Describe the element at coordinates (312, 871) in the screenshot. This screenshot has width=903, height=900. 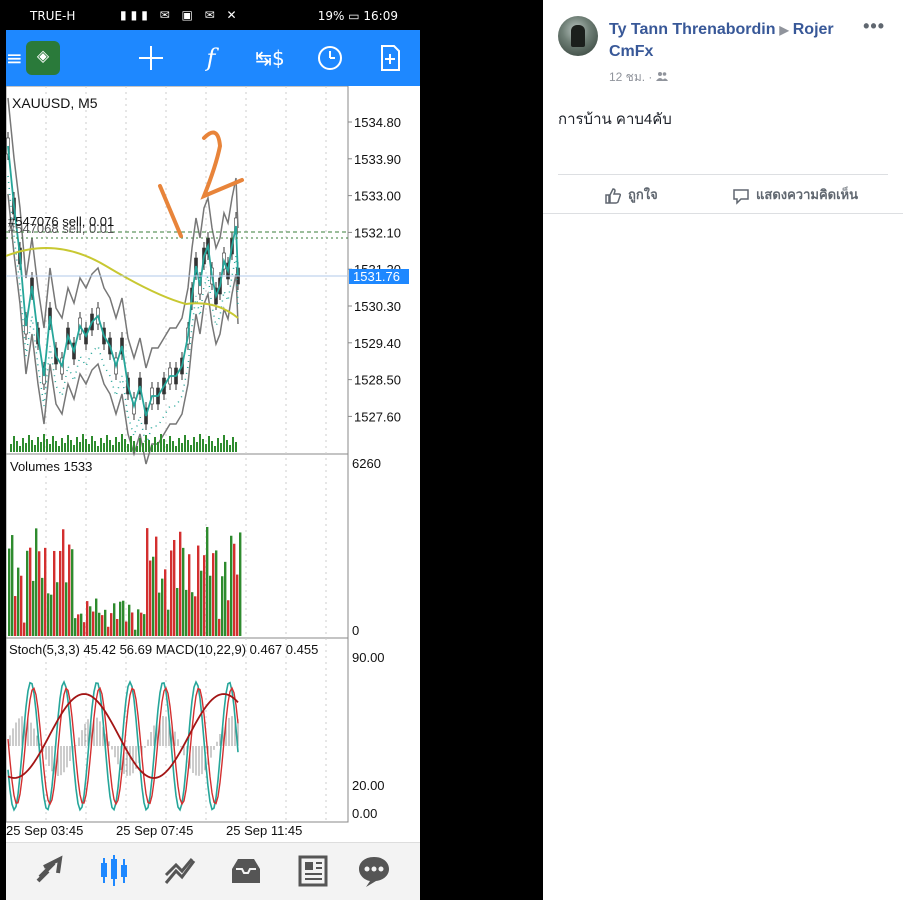
I see `news-icon` at that location.